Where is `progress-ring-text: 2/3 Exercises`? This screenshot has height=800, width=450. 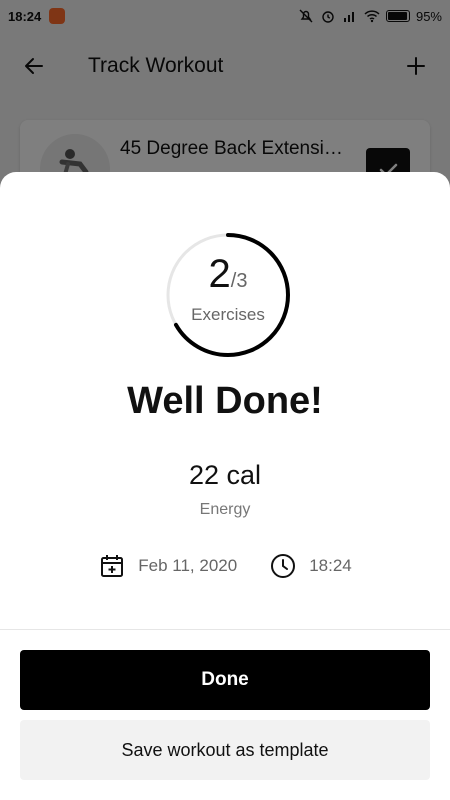 progress-ring-text: 2/3 Exercises is located at coordinates (228, 288).